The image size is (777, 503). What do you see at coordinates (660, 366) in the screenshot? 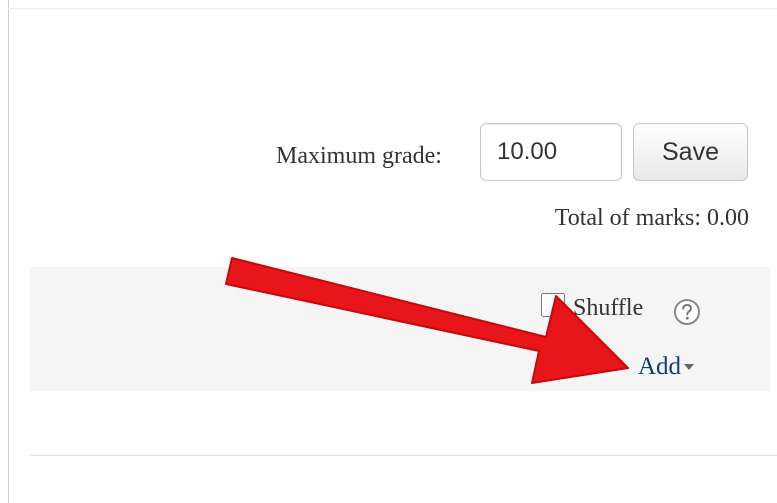
I see `add-menu-label: Add` at bounding box center [660, 366].